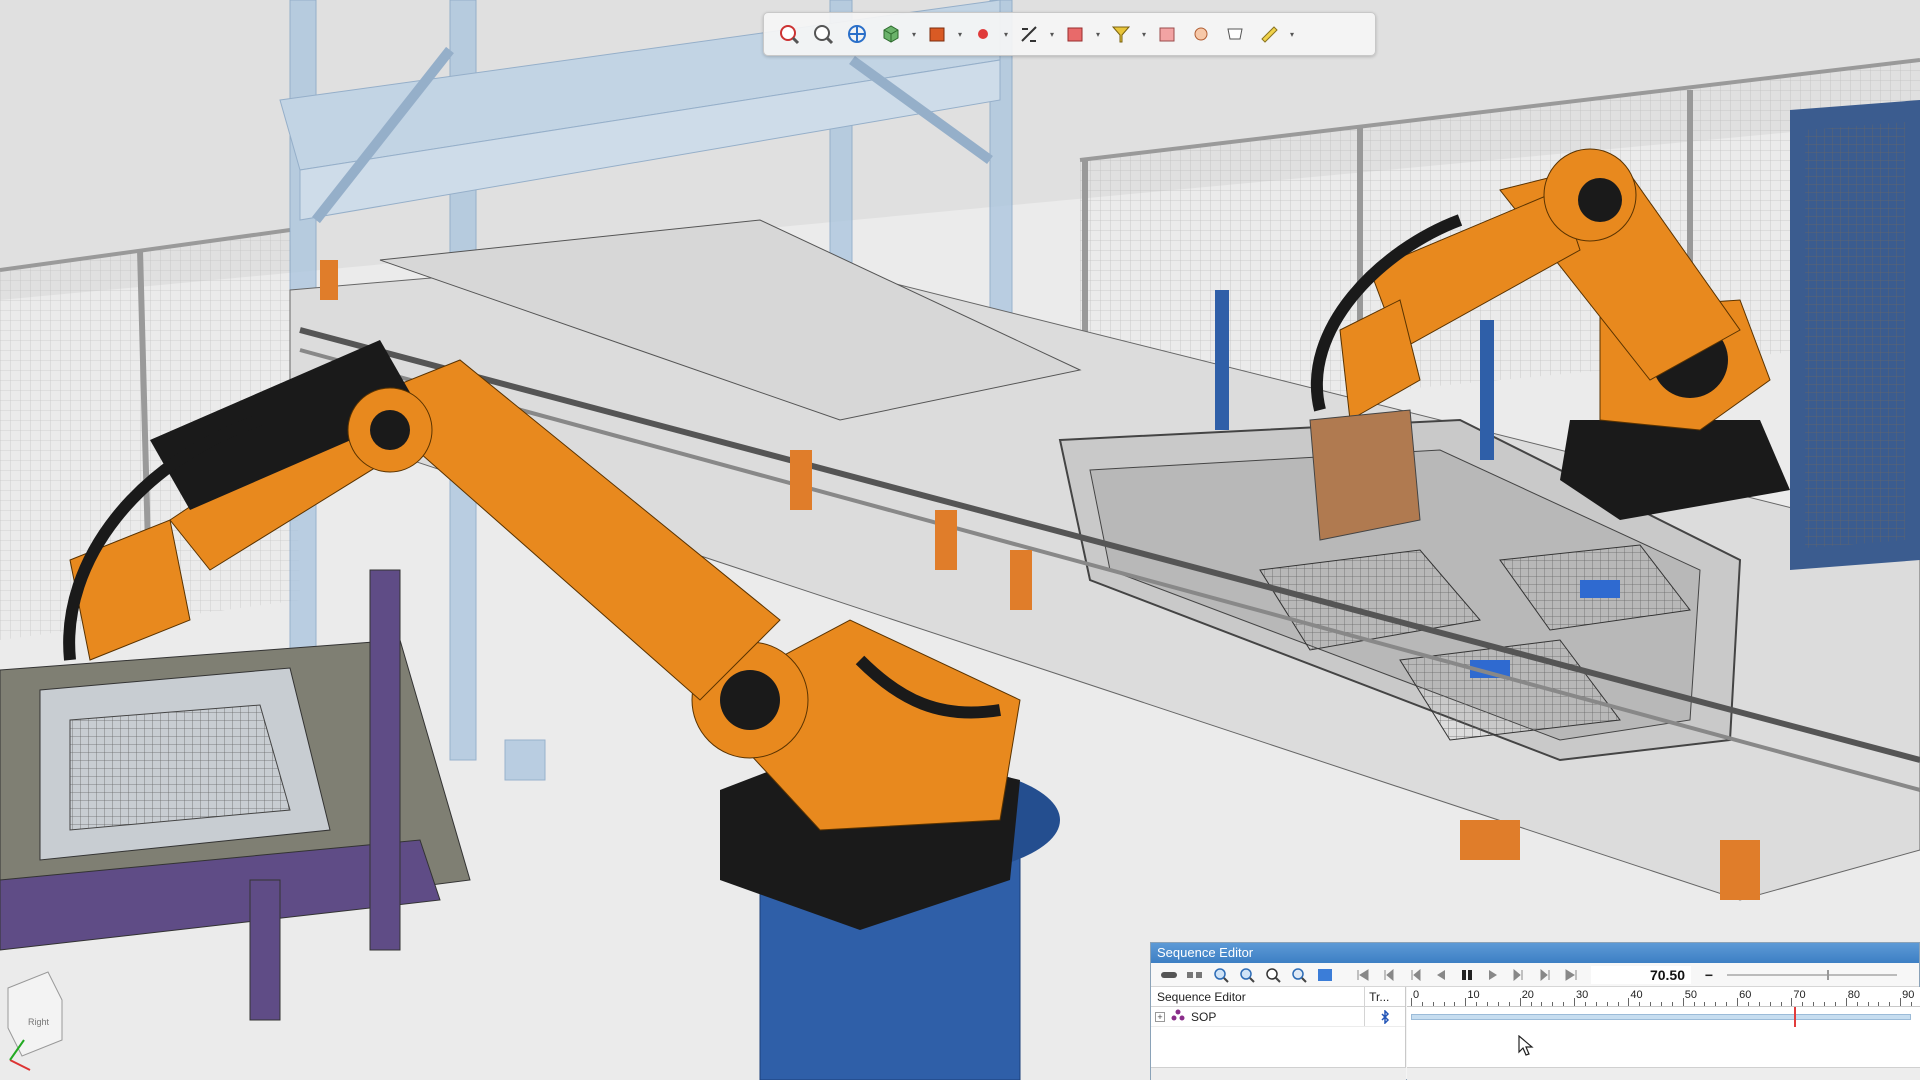 This screenshot has width=1920, height=1080. What do you see at coordinates (1278, 1033) in the screenshot?
I see `operation-tree: Sequence Editor Tr... + SOP` at bounding box center [1278, 1033].